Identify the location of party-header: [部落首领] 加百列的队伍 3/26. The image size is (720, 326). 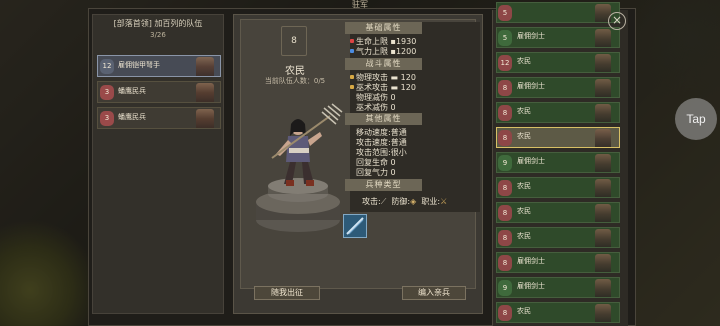
(158, 30).